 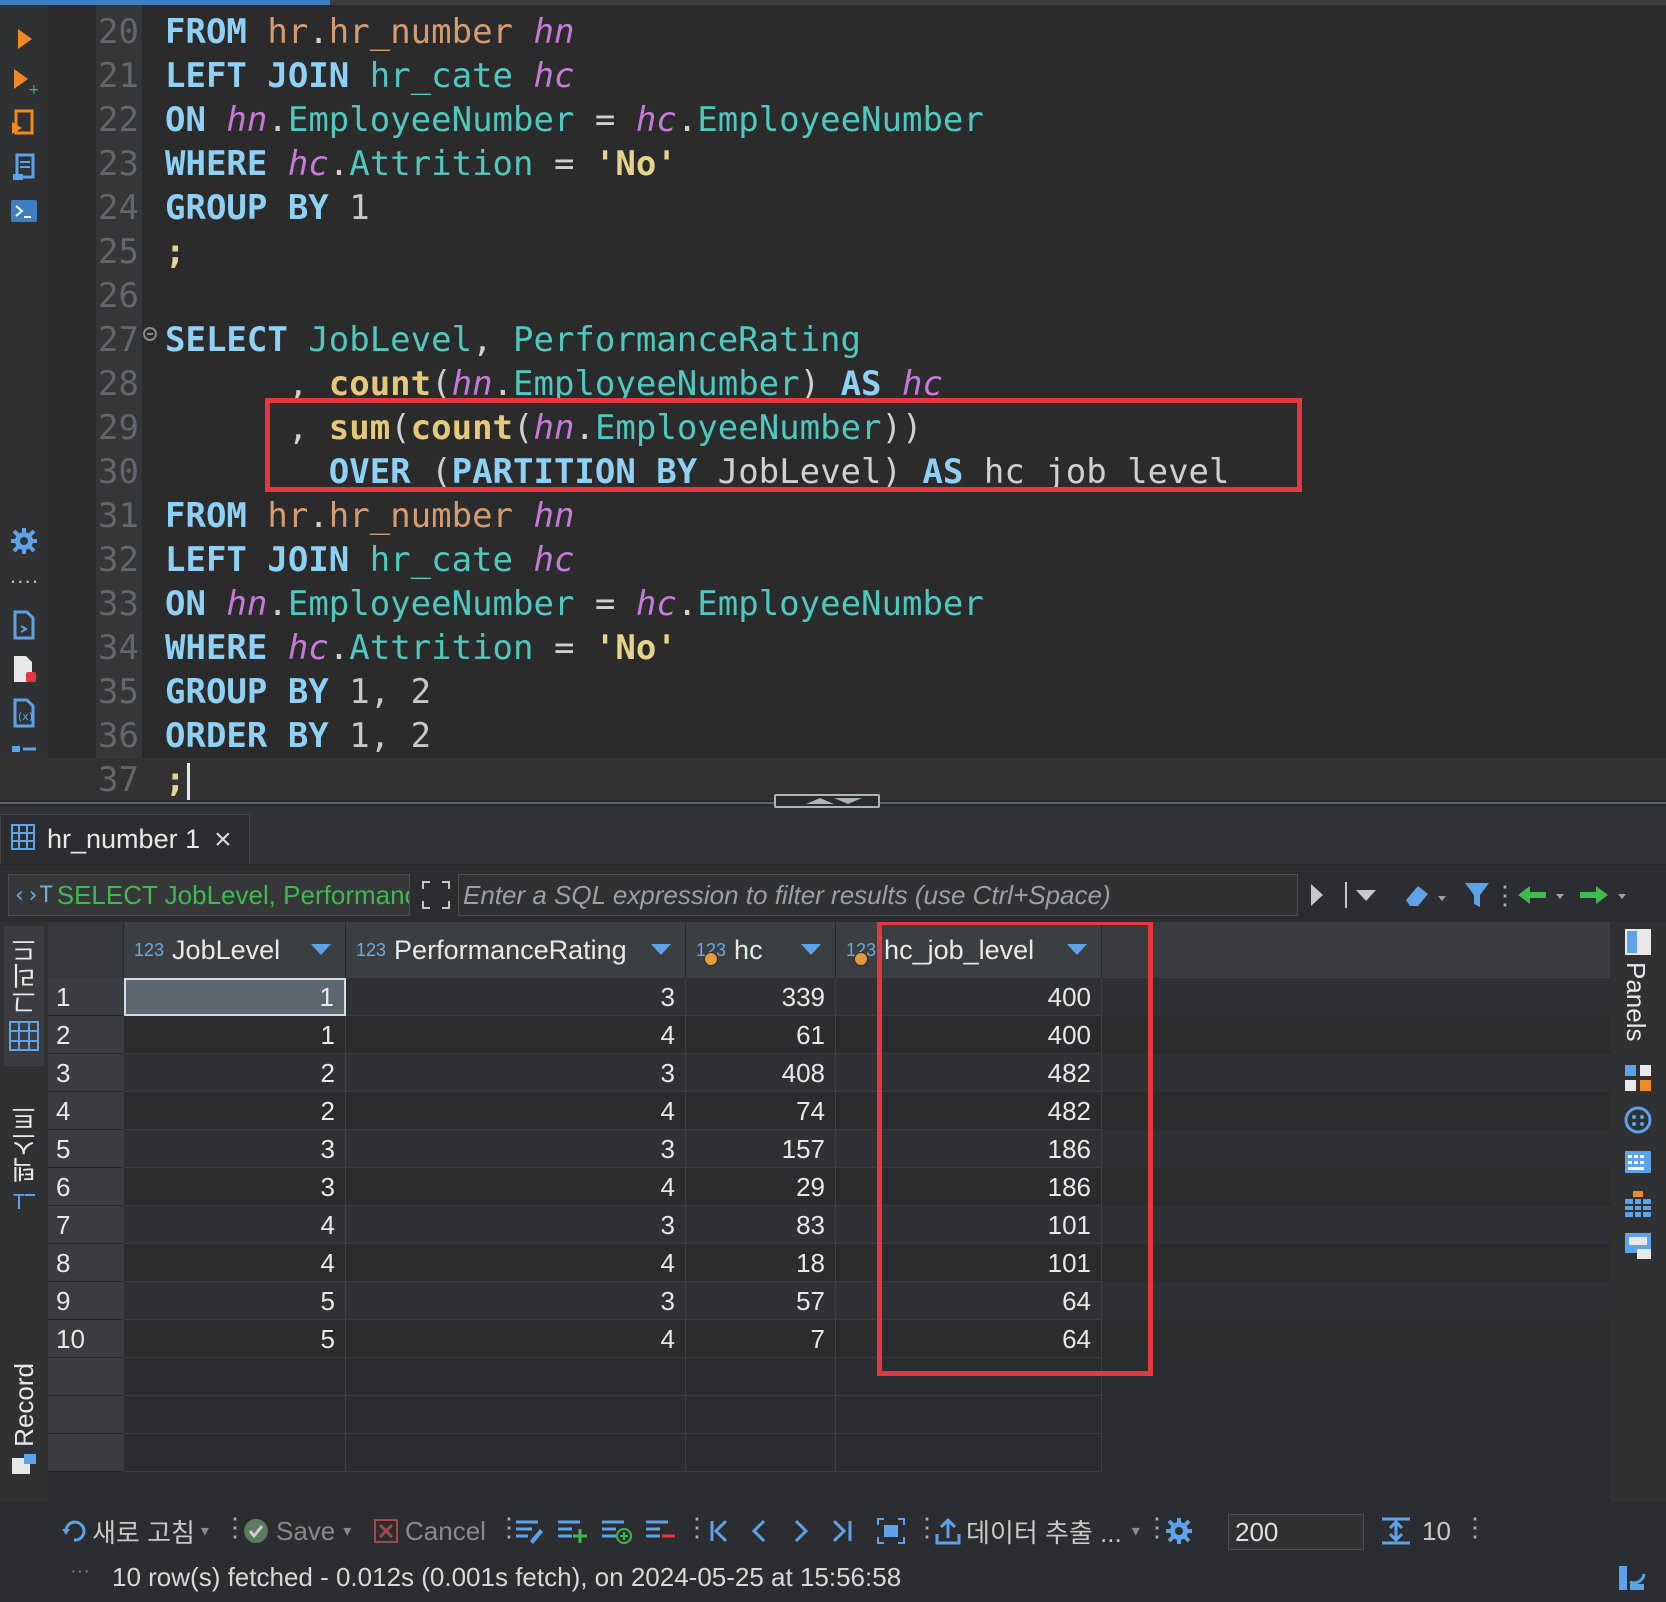 What do you see at coordinates (1638, 1162) in the screenshot?
I see `calculator-icon` at bounding box center [1638, 1162].